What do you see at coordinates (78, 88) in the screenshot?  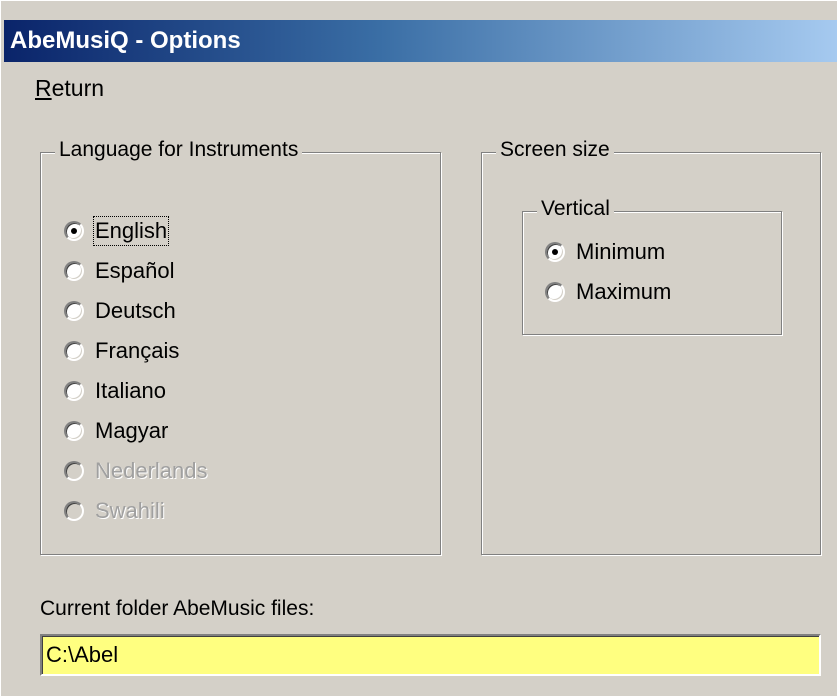 I see `menu-return-label: eturn` at bounding box center [78, 88].